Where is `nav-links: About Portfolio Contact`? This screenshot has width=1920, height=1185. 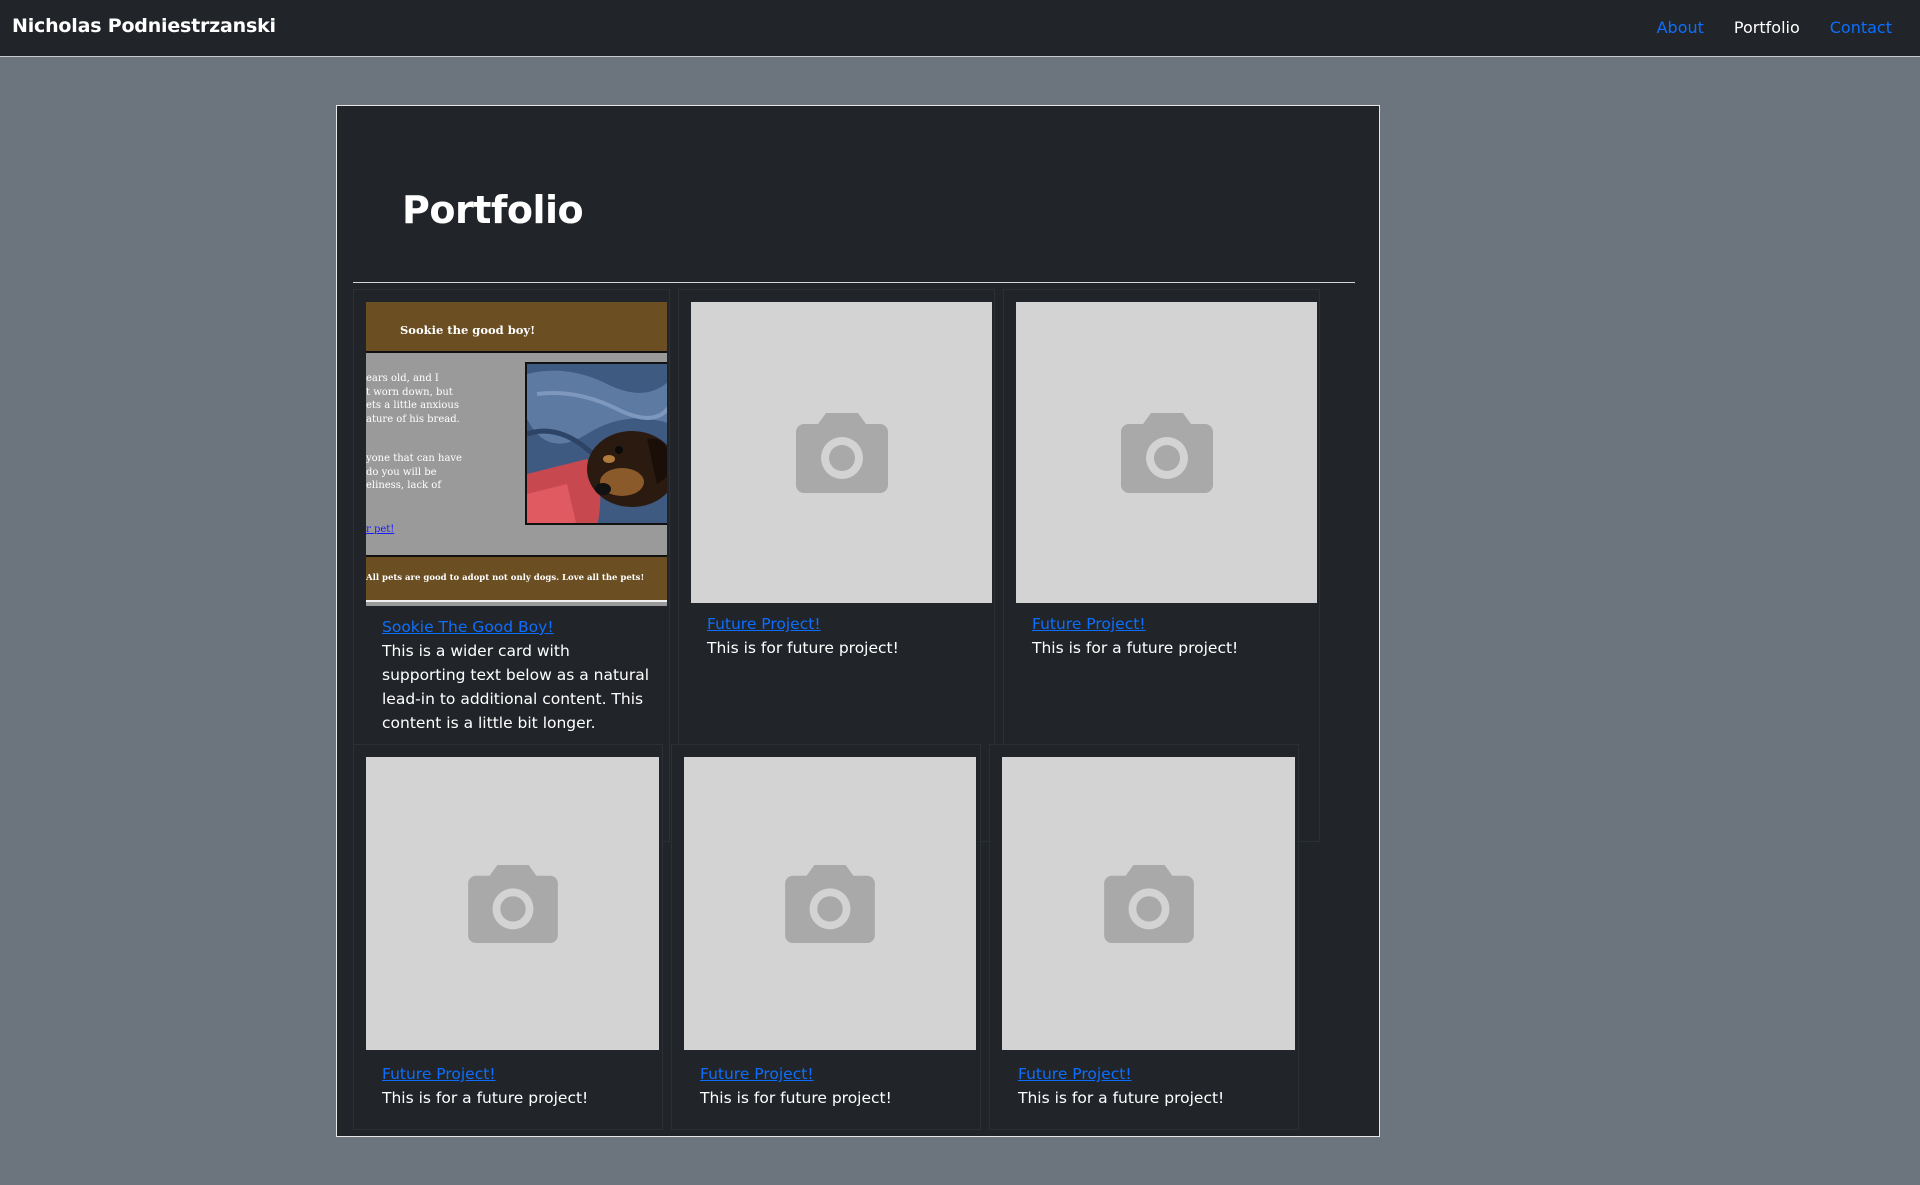 nav-links: About Portfolio Contact is located at coordinates (1774, 27).